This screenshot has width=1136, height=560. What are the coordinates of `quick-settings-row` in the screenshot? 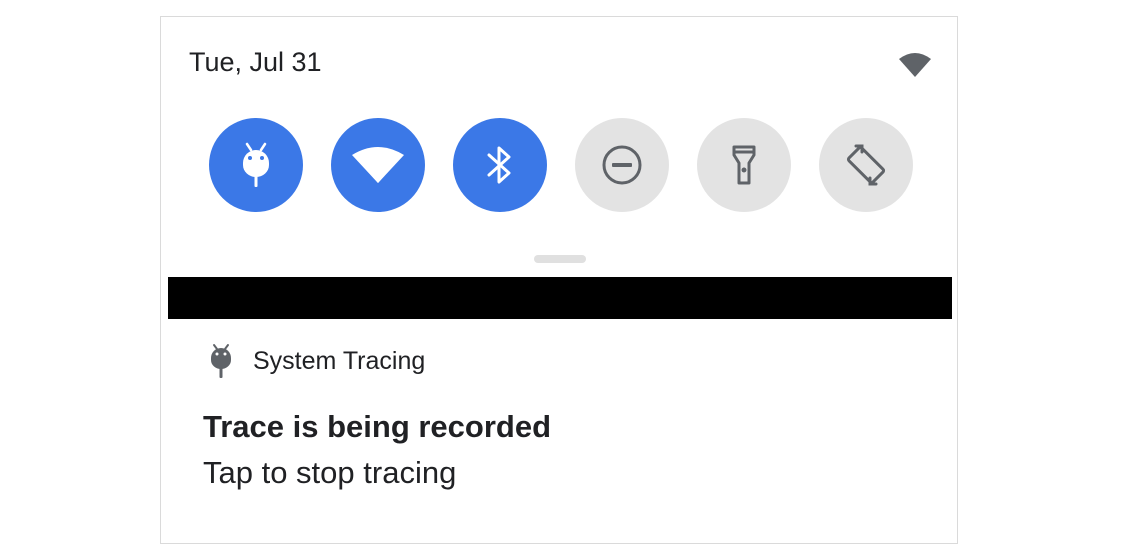 It's located at (562, 165).